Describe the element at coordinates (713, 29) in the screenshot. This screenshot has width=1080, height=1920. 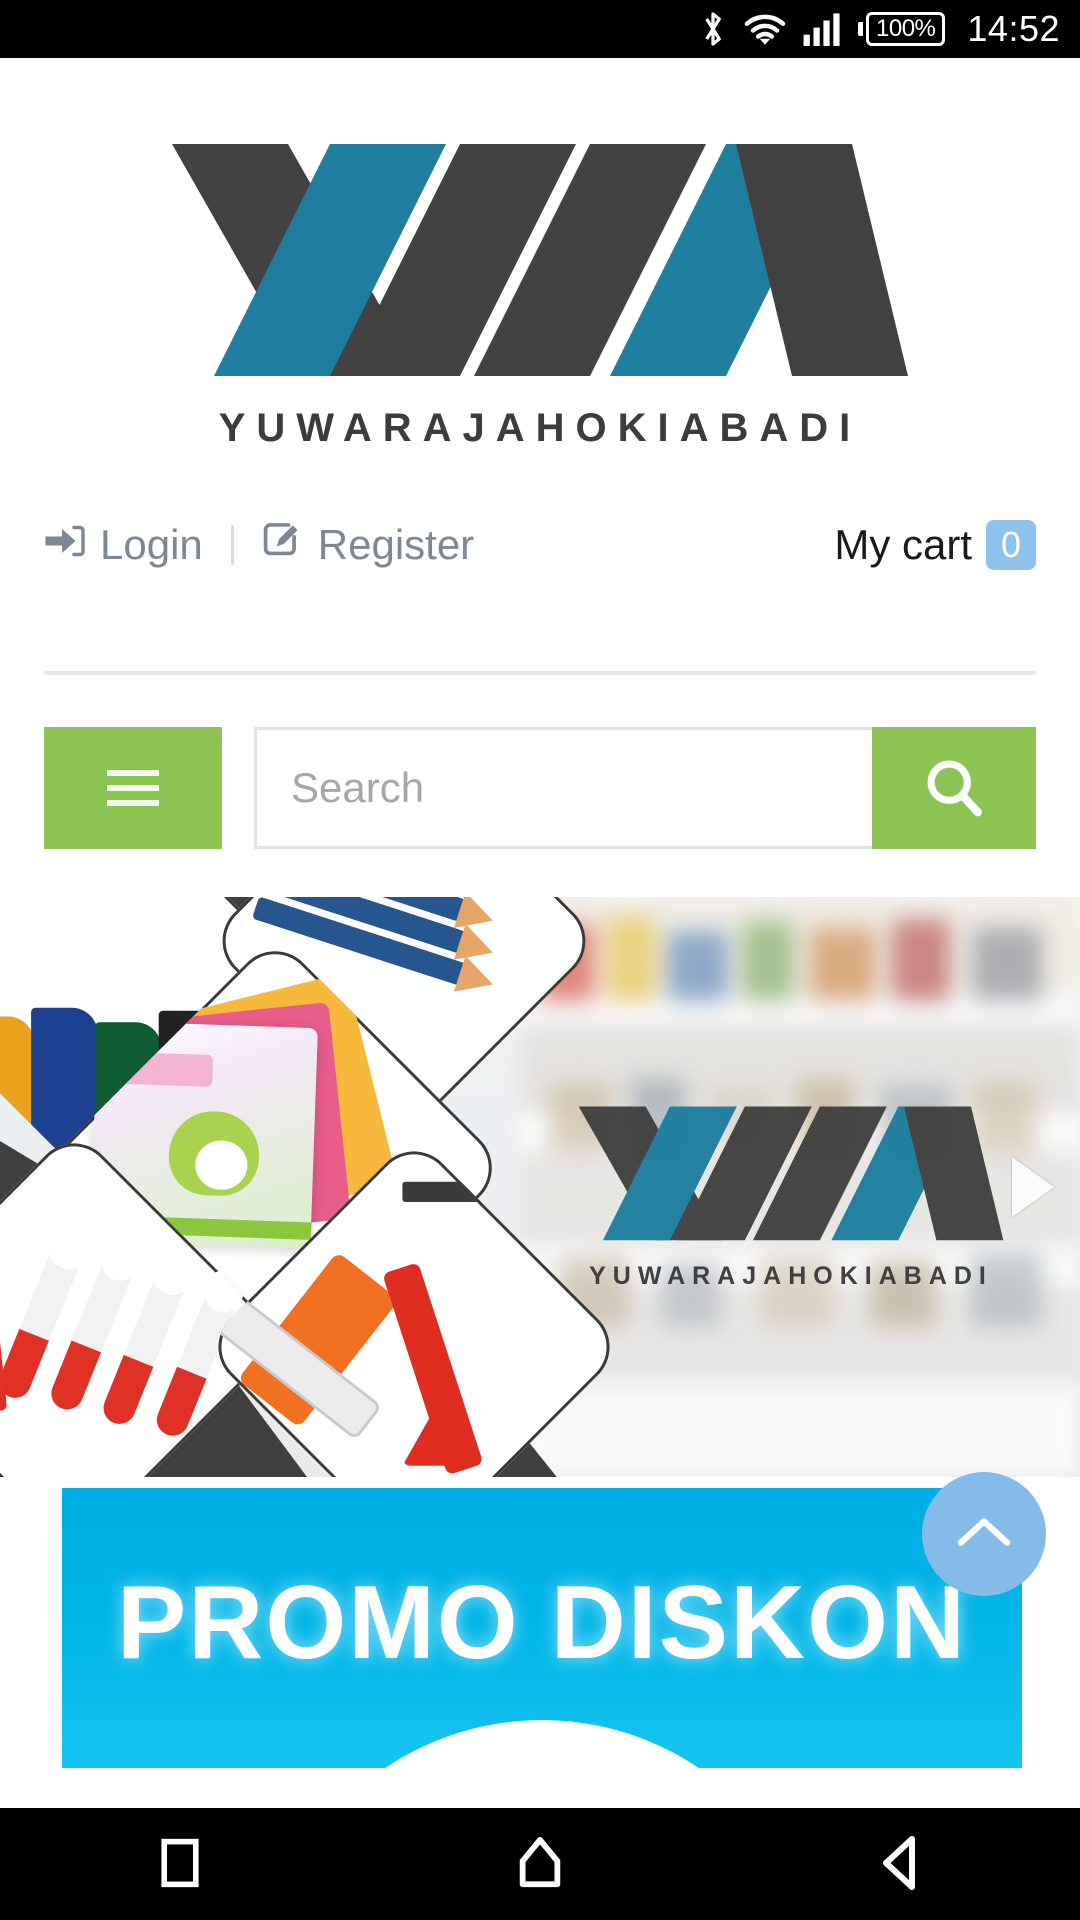
I see `bluetooth-icon` at that location.